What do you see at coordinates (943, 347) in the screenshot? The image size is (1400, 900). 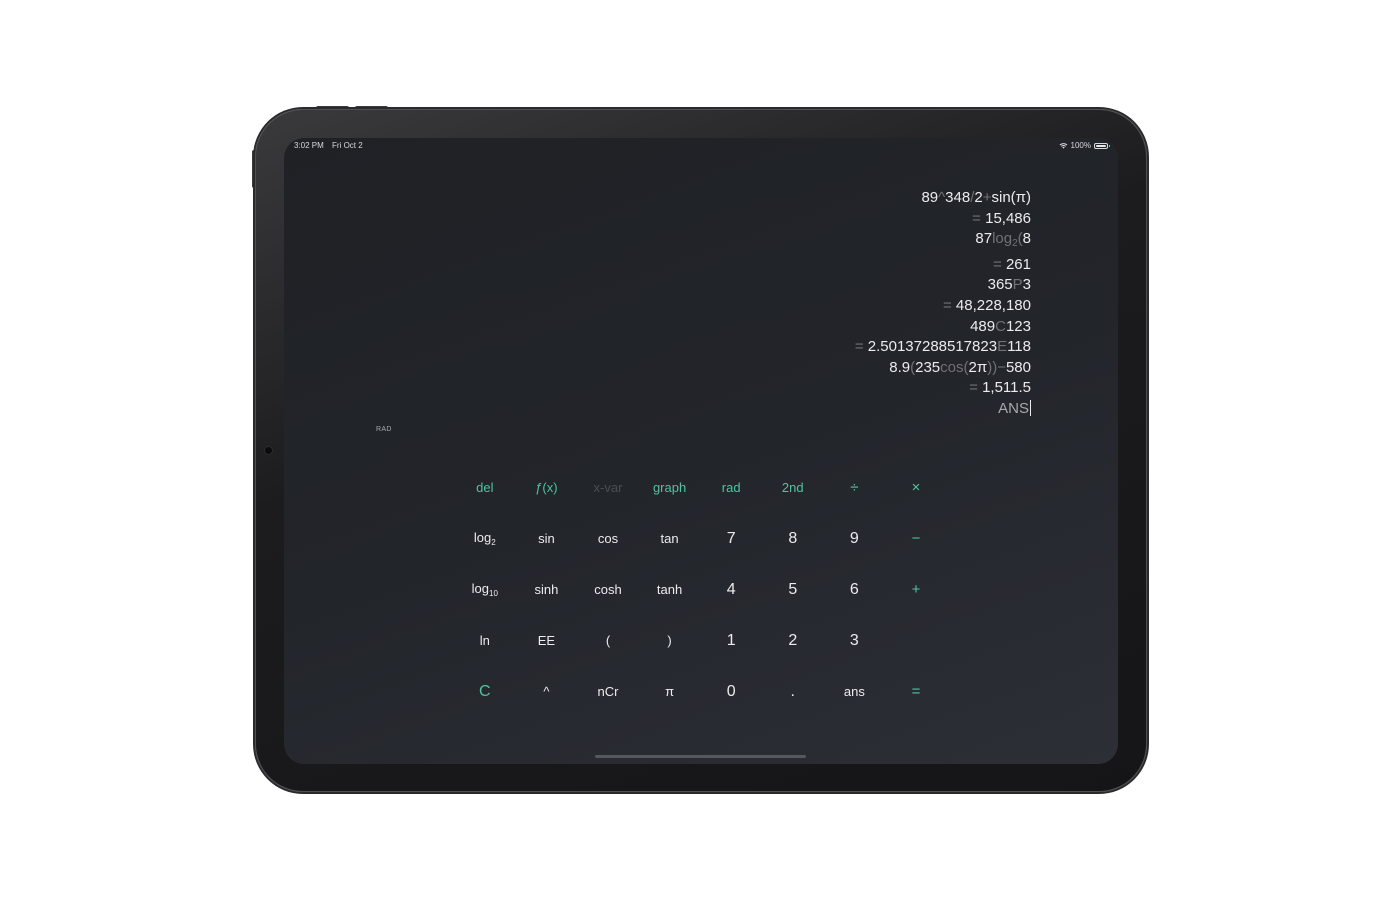 I see `history-result: = 2.50137288517823E118` at bounding box center [943, 347].